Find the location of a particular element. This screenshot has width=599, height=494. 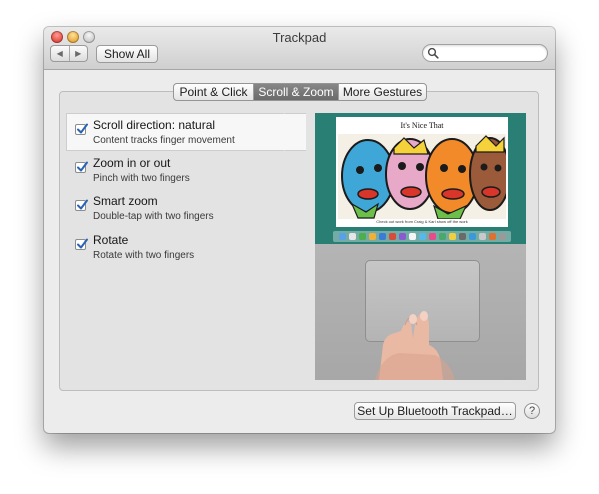

option-title: Smart zoom is located at coordinates (125, 201).